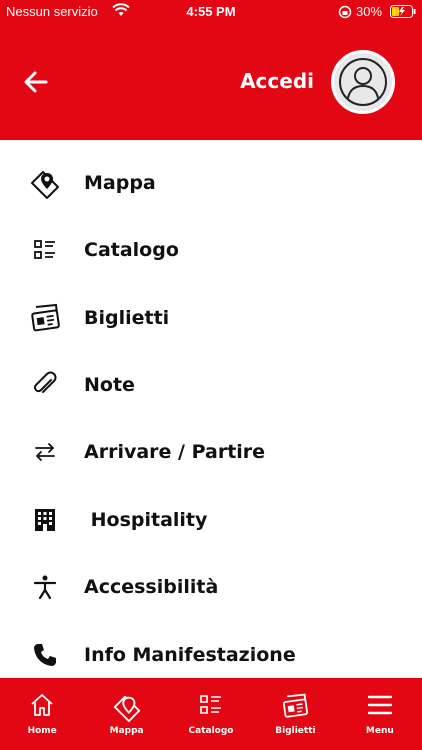 The image size is (422, 750). I want to click on tab-menu: Menu, so click(380, 714).